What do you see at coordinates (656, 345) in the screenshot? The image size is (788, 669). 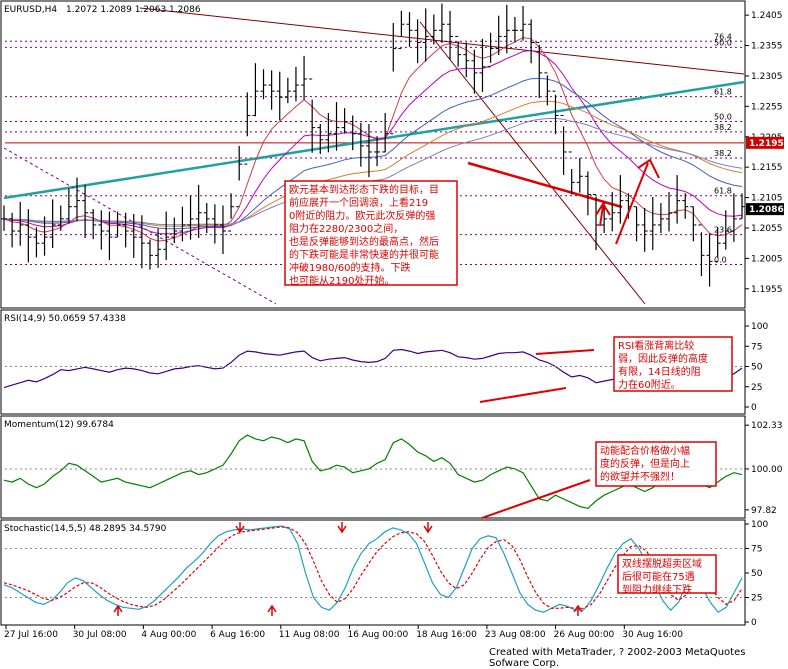 I see `rsi-annotation-text: RSI看涨背离比较` at bounding box center [656, 345].